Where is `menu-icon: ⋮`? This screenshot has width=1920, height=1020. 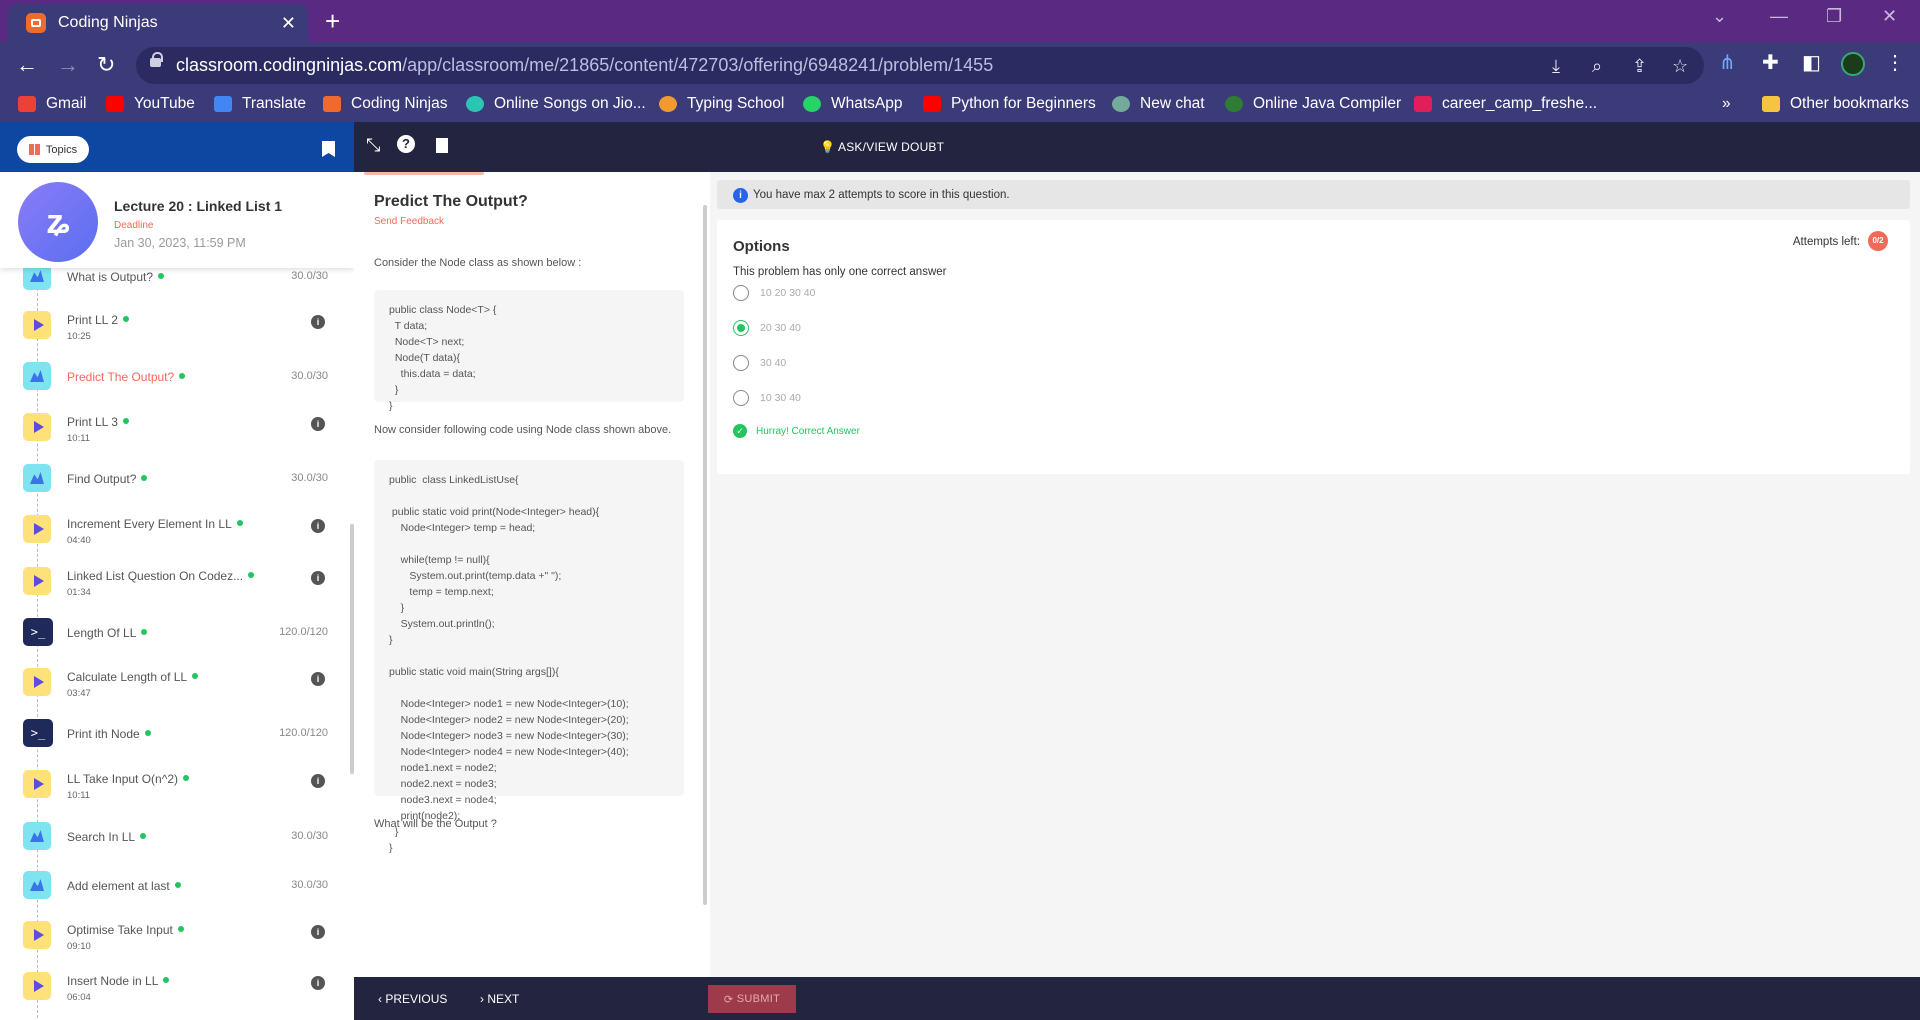
menu-icon: ⋮ is located at coordinates (1895, 62).